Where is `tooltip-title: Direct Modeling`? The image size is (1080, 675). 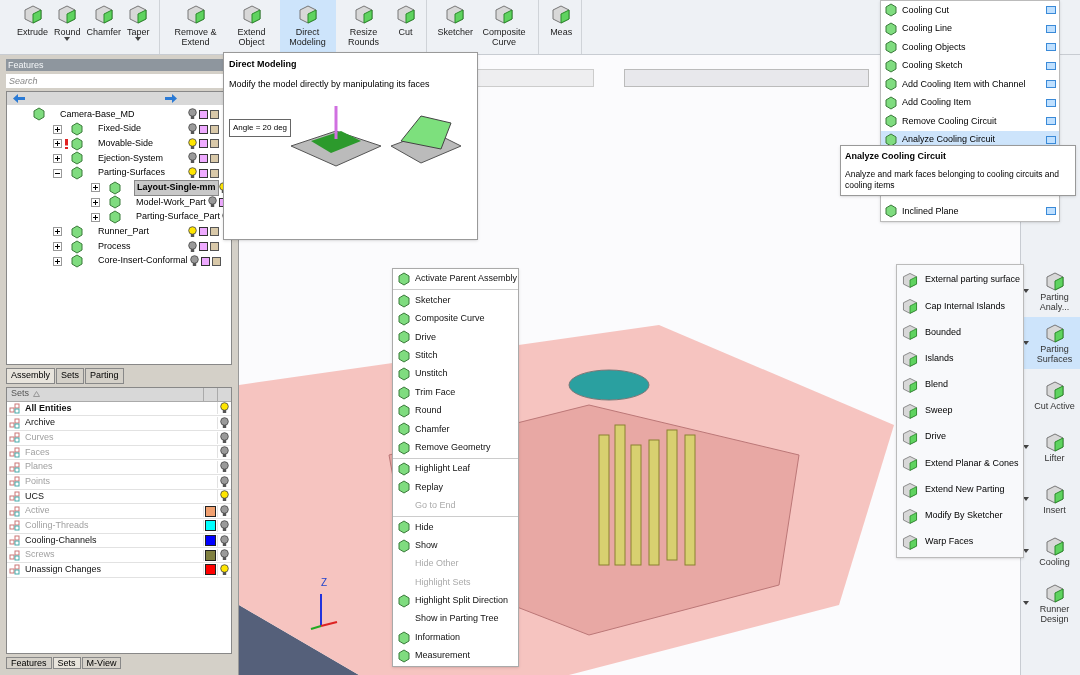
tooltip-title: Direct Modeling is located at coordinates (263, 64).